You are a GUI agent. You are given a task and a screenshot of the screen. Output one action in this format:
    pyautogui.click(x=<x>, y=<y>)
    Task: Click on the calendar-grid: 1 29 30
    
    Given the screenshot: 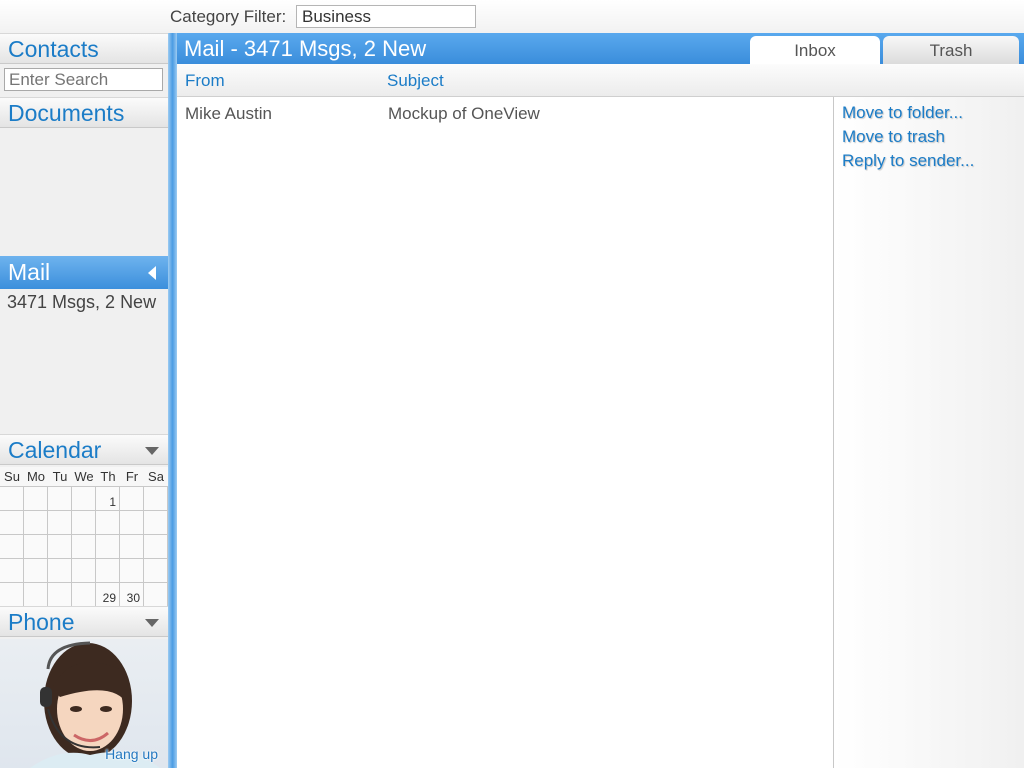 What is the action you would take?
    pyautogui.click(x=84, y=546)
    